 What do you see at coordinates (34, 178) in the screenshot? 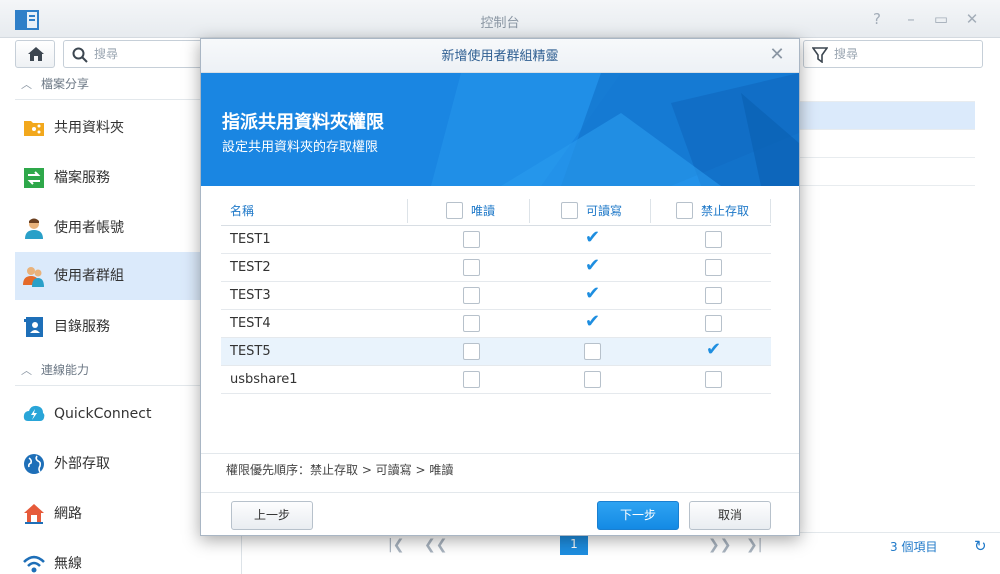
I see `file-services-icon` at bounding box center [34, 178].